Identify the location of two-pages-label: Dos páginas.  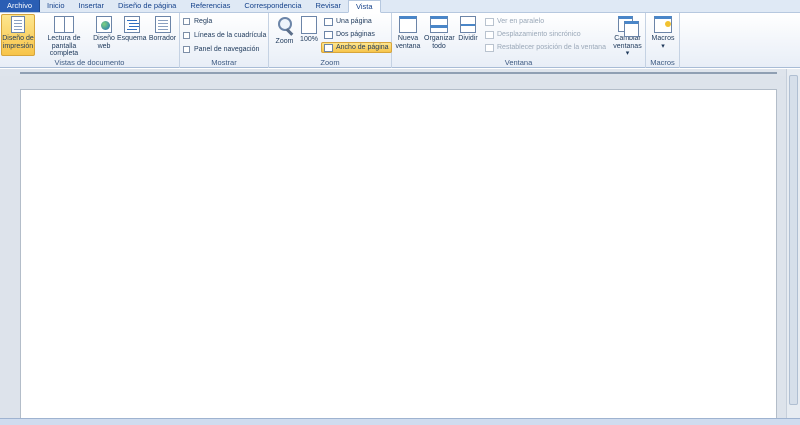
(355, 34).